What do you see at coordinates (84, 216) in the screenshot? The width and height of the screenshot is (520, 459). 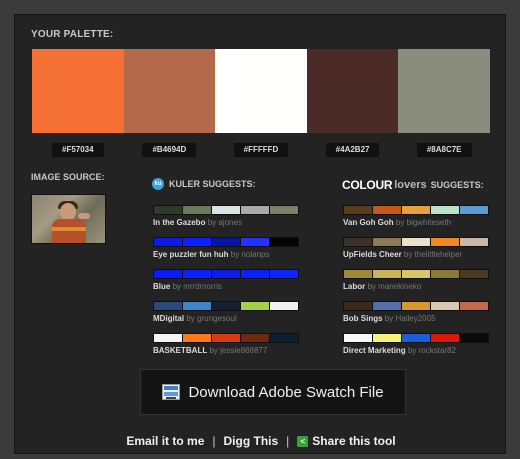 I see `photo-hand` at bounding box center [84, 216].